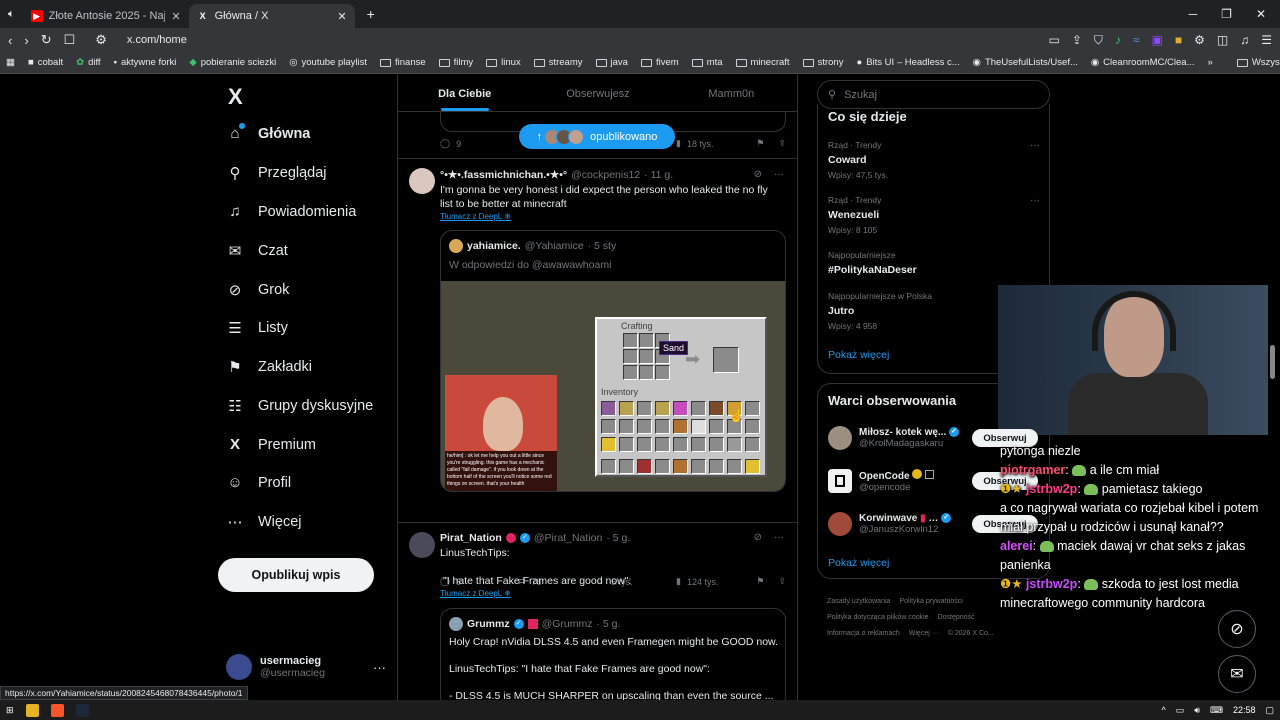 This screenshot has height=720, width=1280. Describe the element at coordinates (264, 522) in the screenshot. I see `nav-item-more: ⋯ Więcej` at that location.